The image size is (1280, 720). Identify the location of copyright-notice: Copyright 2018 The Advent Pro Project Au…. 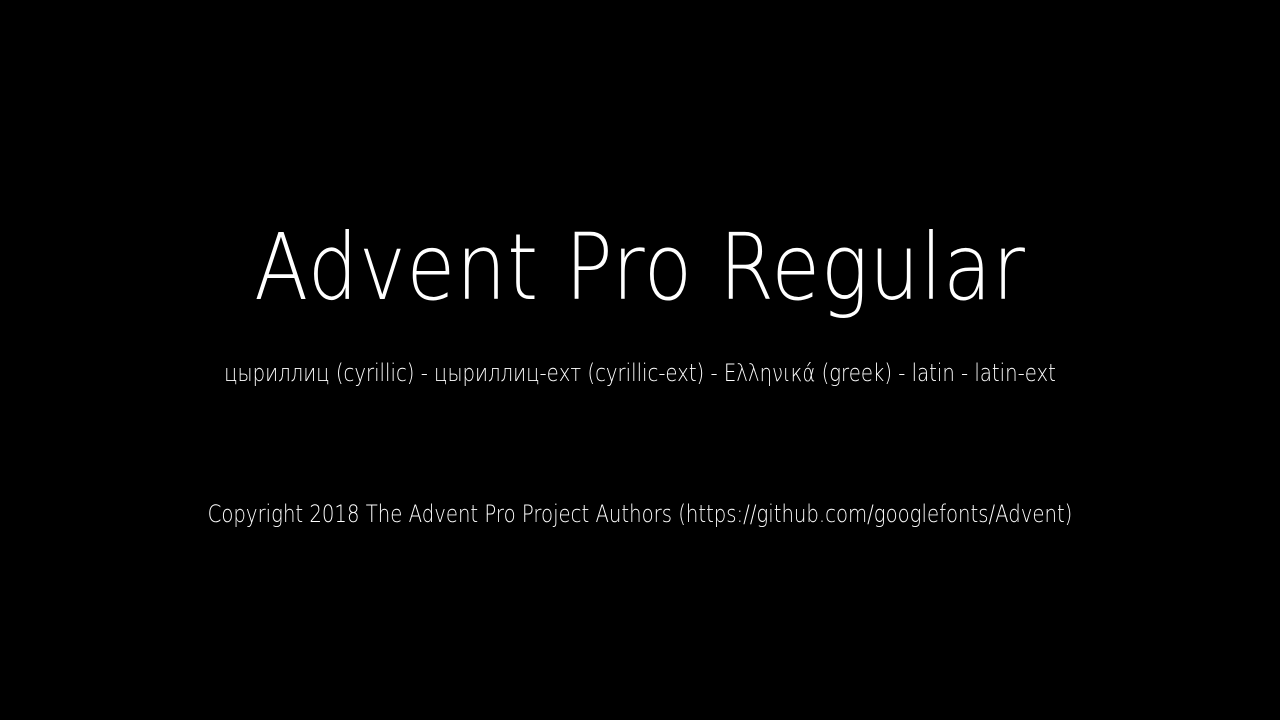
(640, 514).